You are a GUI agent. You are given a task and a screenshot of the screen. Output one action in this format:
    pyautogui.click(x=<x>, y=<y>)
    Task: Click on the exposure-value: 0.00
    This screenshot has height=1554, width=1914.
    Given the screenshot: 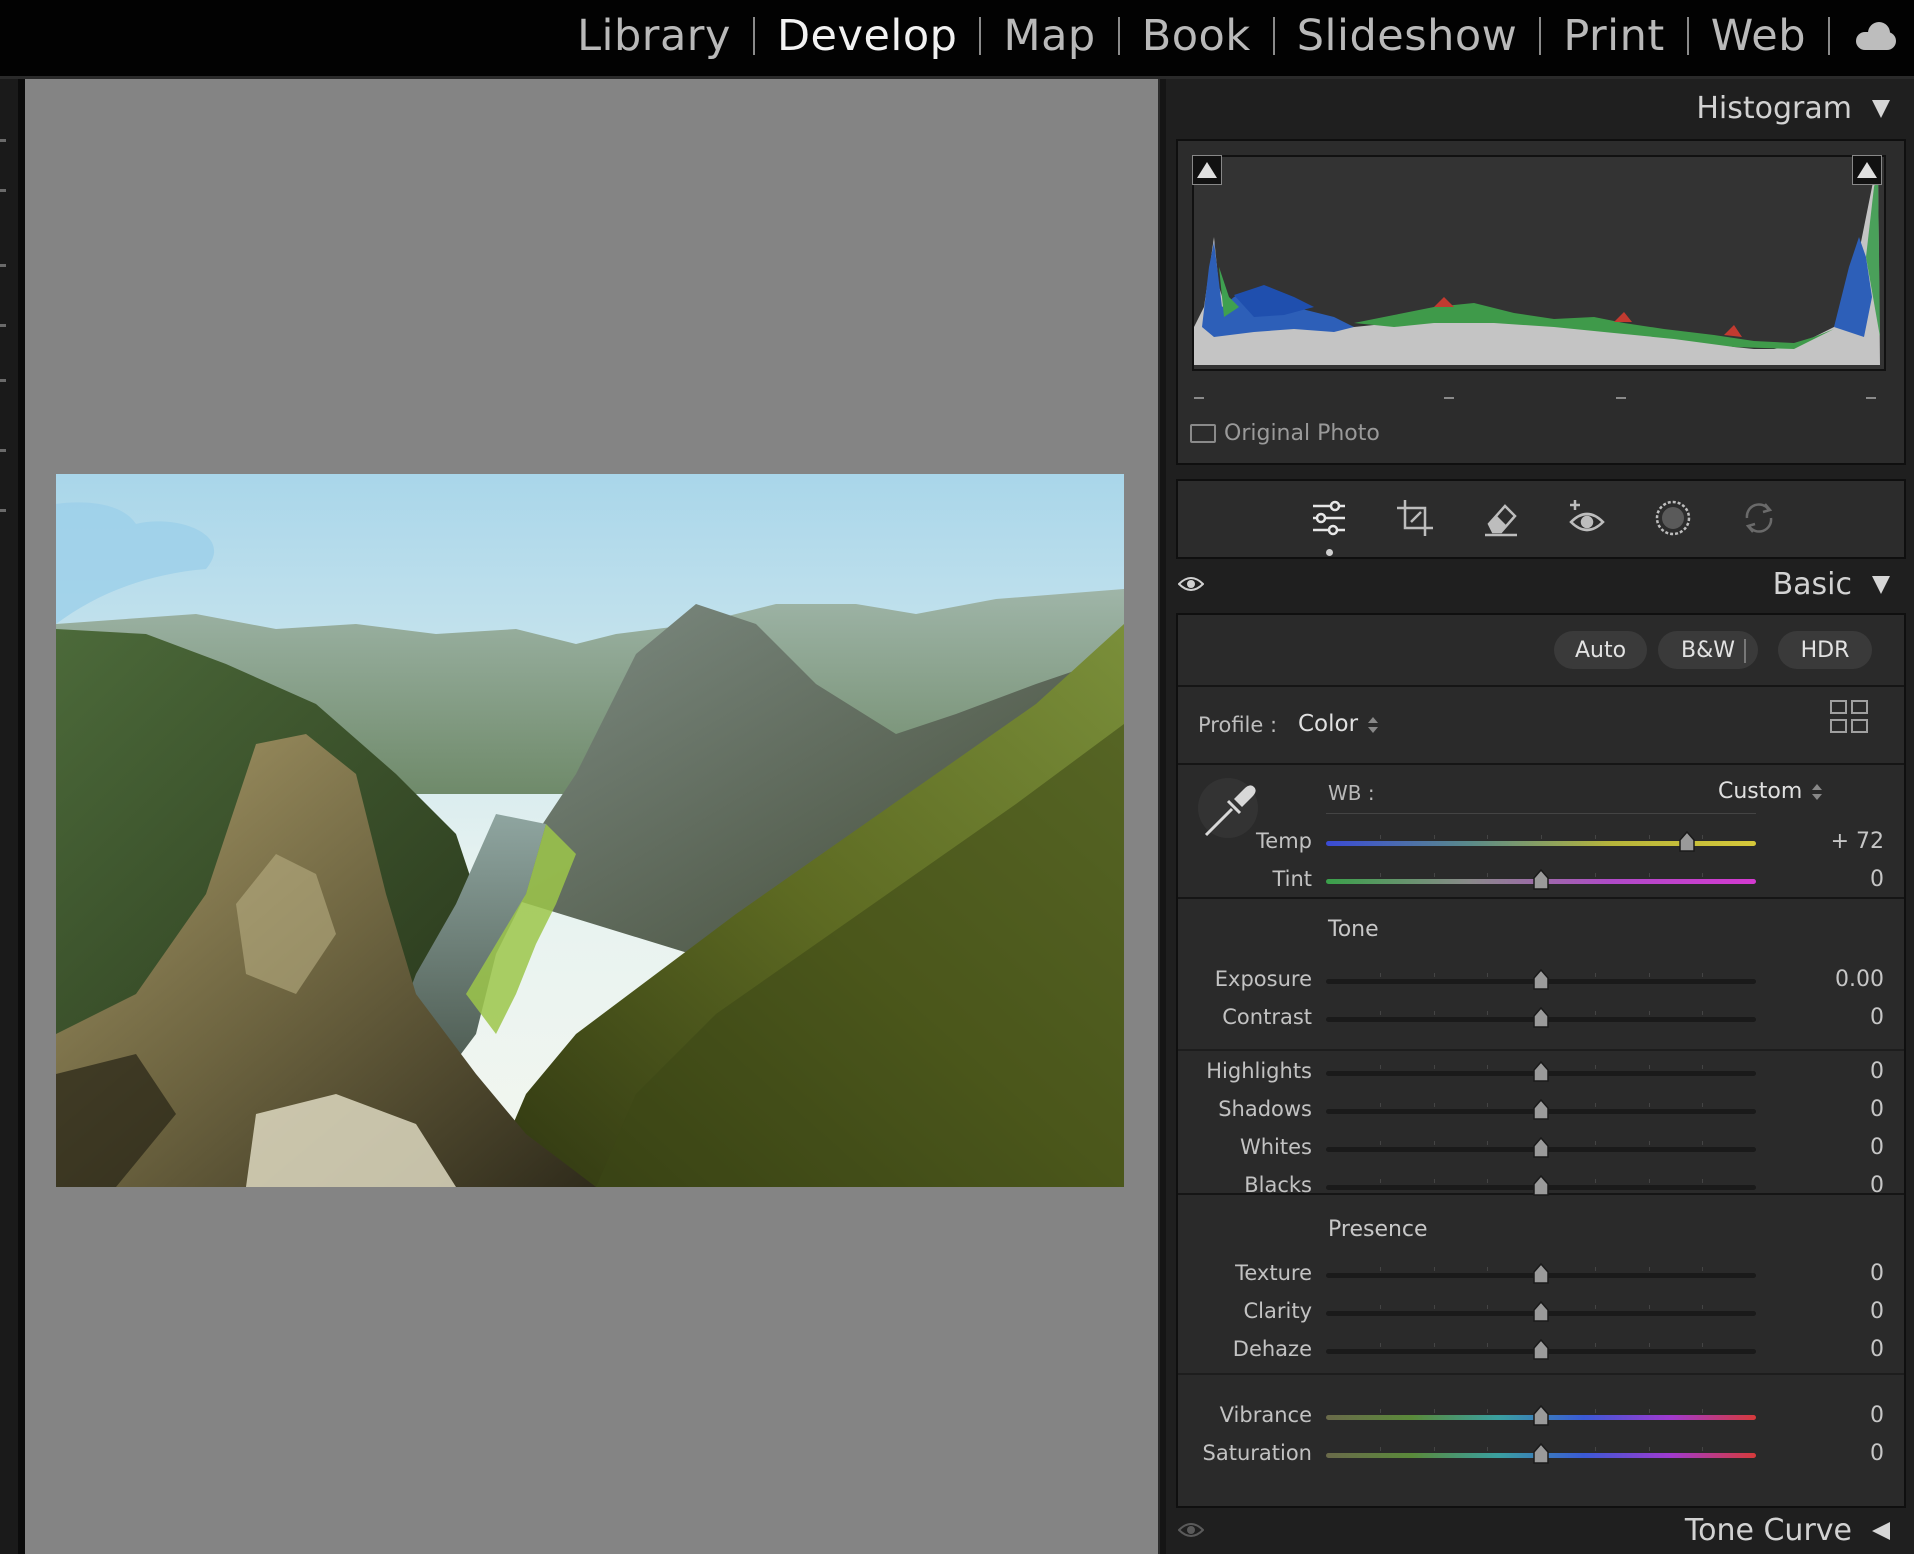 What is the action you would take?
    pyautogui.click(x=1844, y=979)
    